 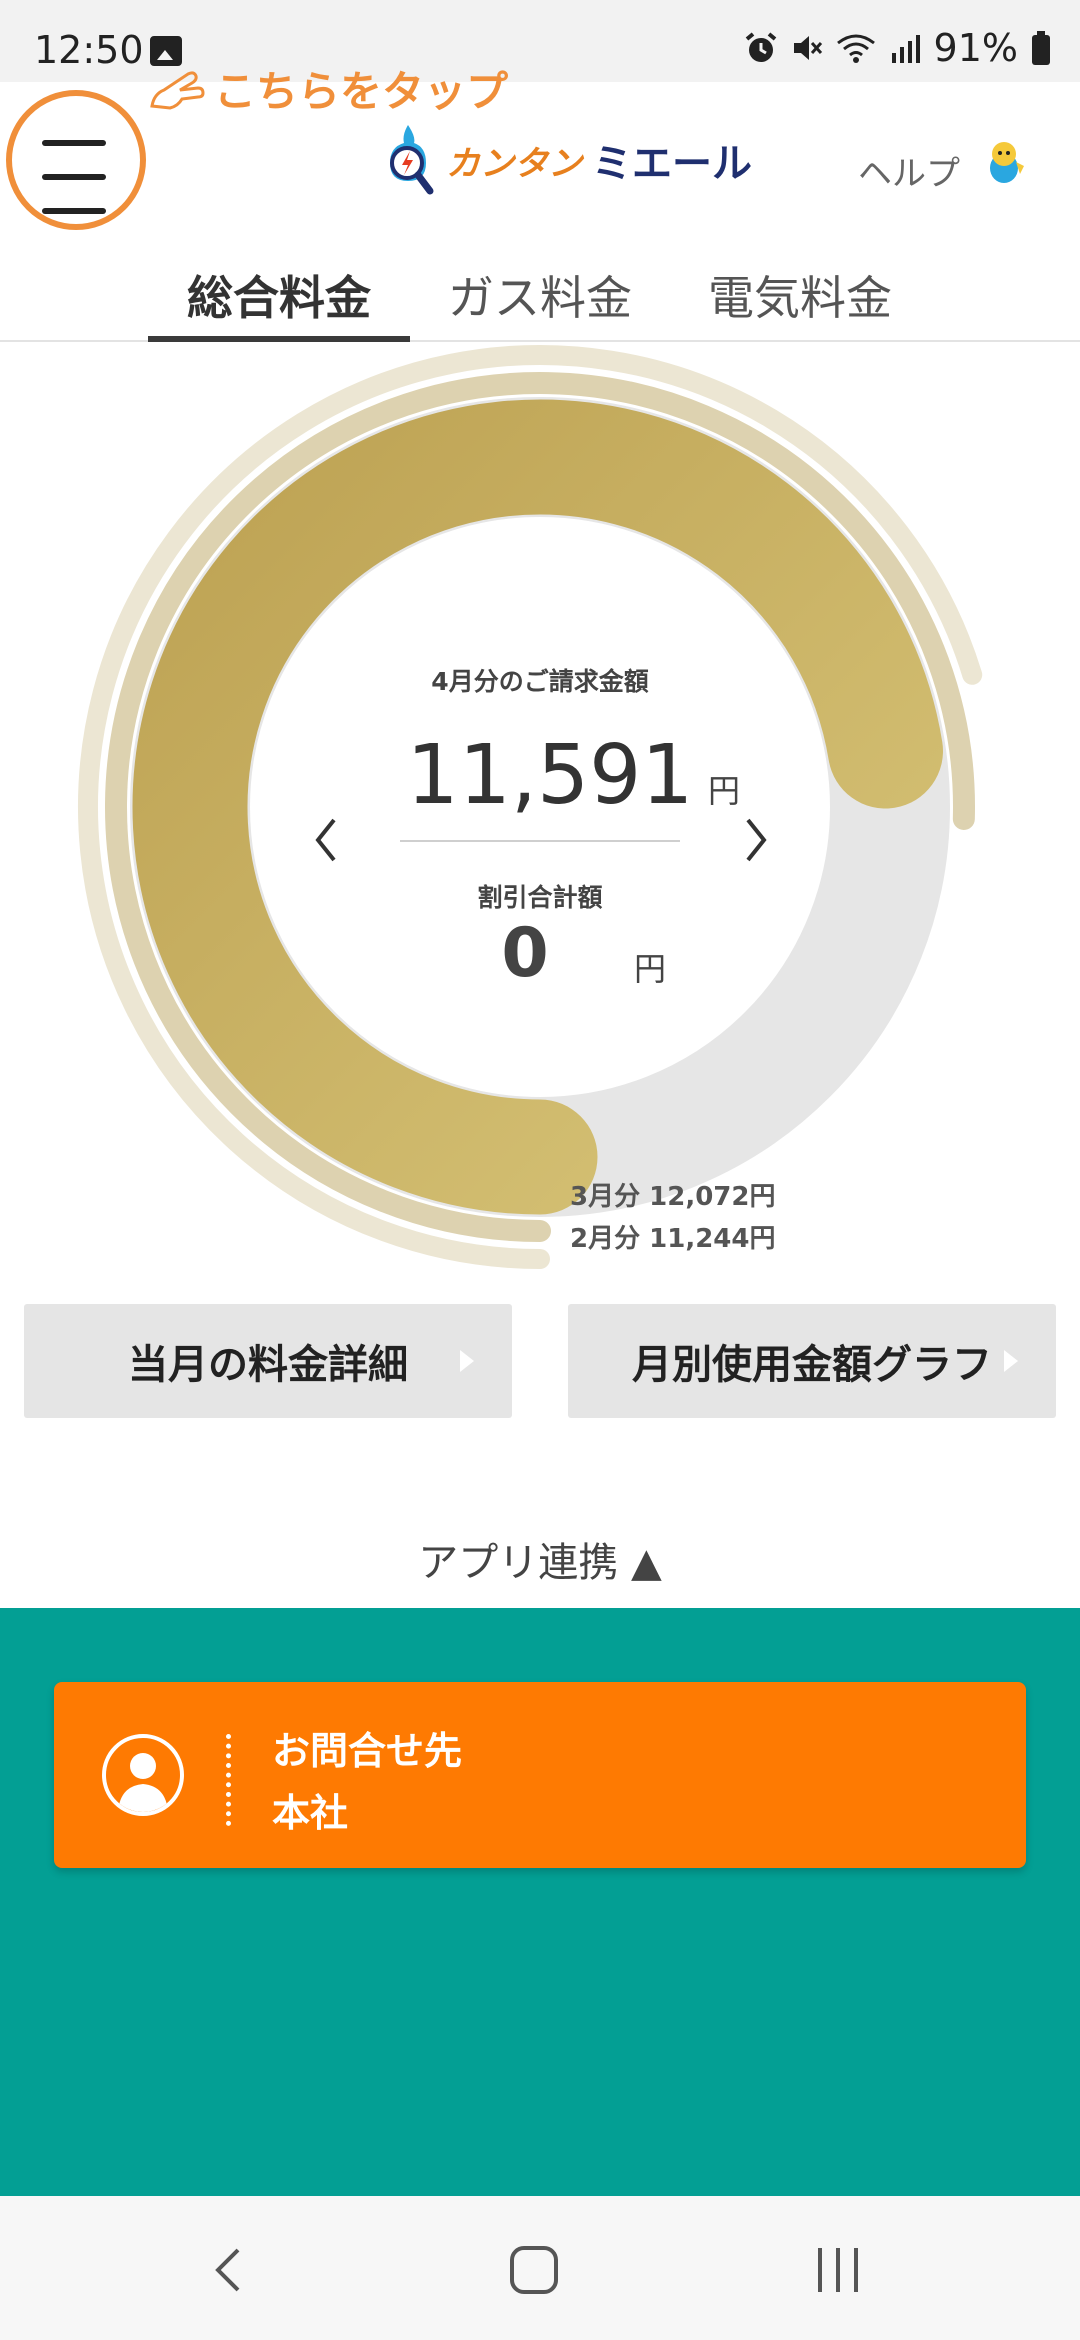 I want to click on app-link-toggle: アプリ連携 ▲, so click(x=540, y=1559).